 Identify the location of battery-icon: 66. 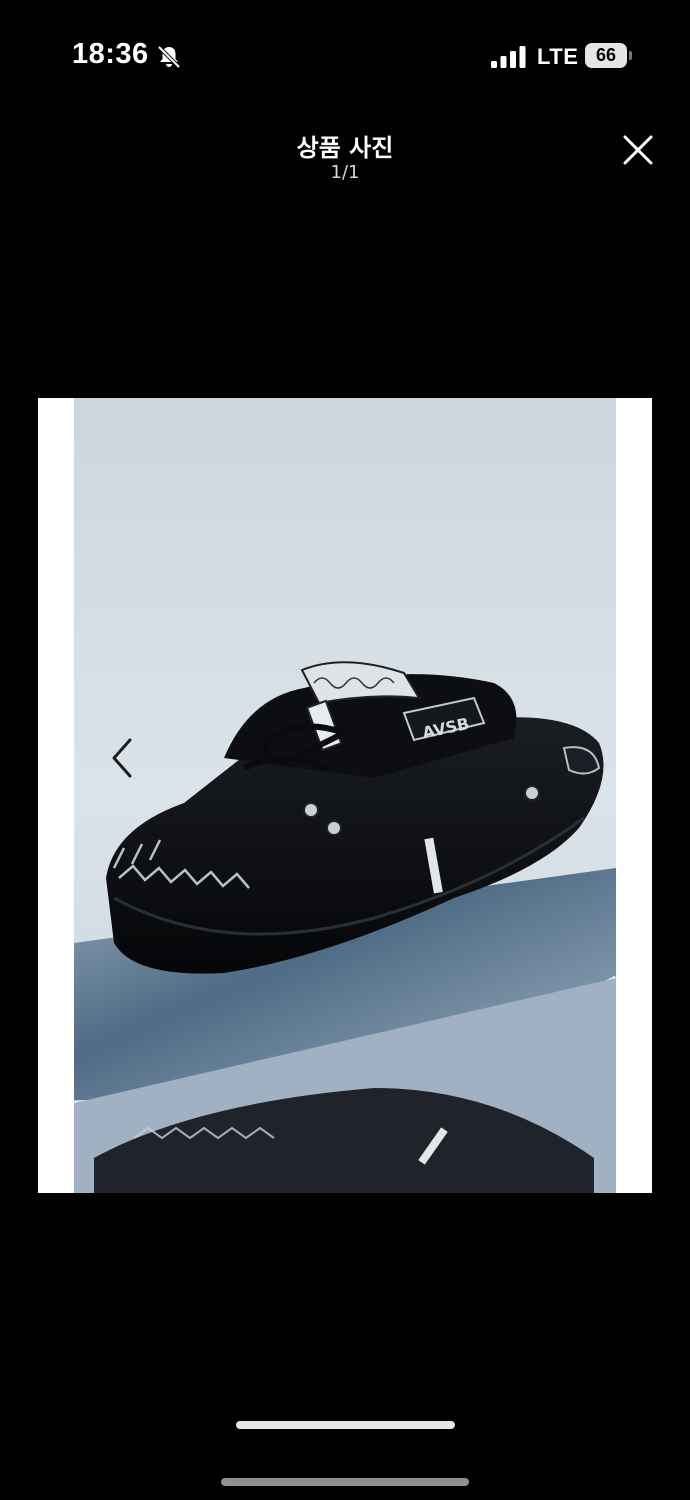
(606, 55).